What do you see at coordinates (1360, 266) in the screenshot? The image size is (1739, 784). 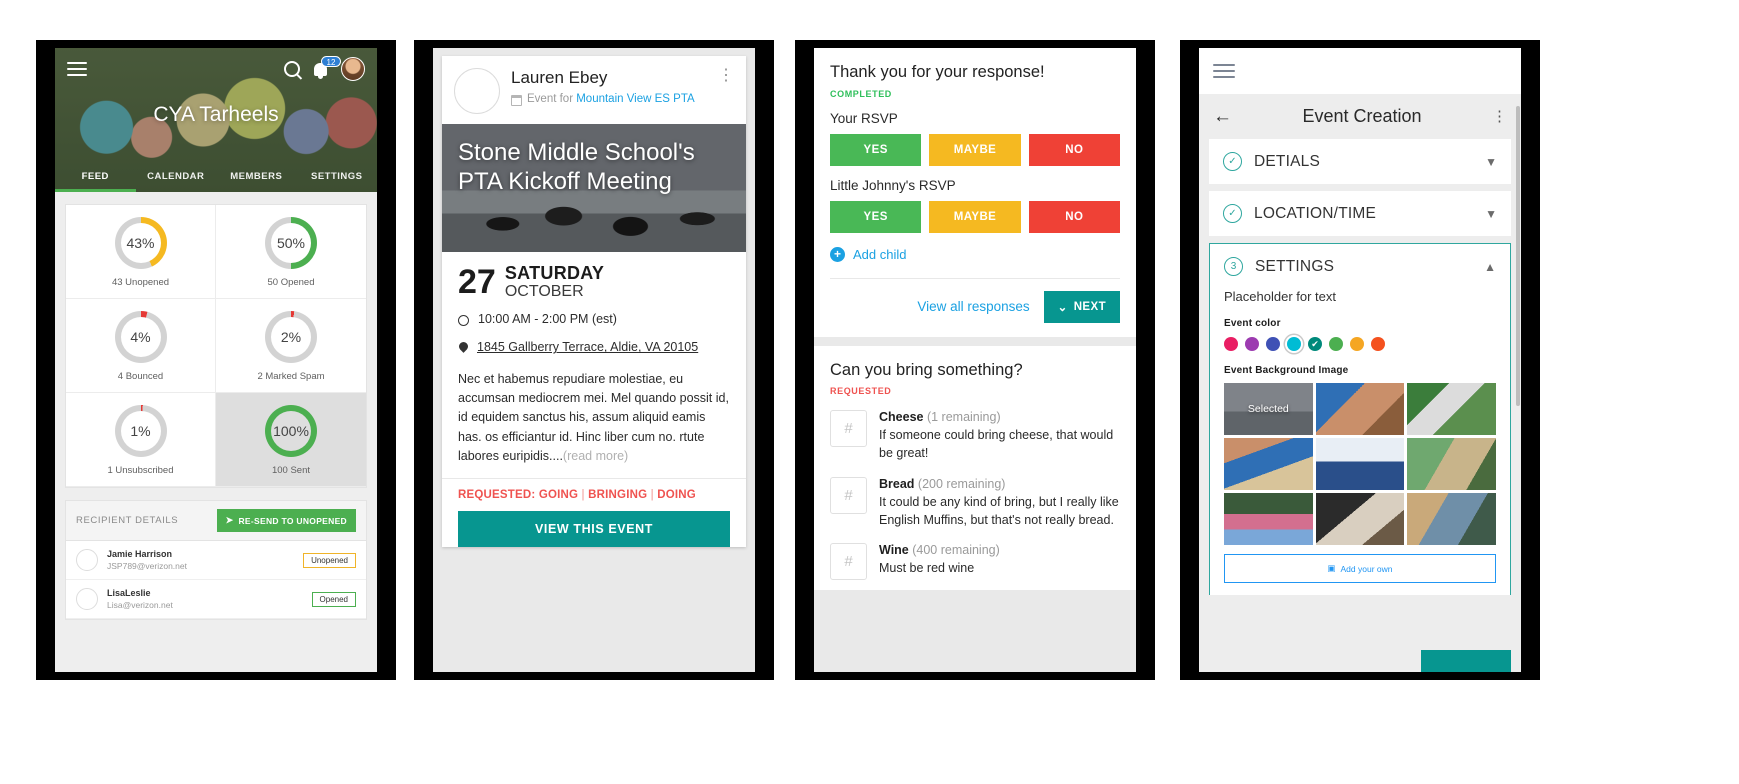 I see `accordion-settings-header: 3 SETTINGS ▲` at bounding box center [1360, 266].